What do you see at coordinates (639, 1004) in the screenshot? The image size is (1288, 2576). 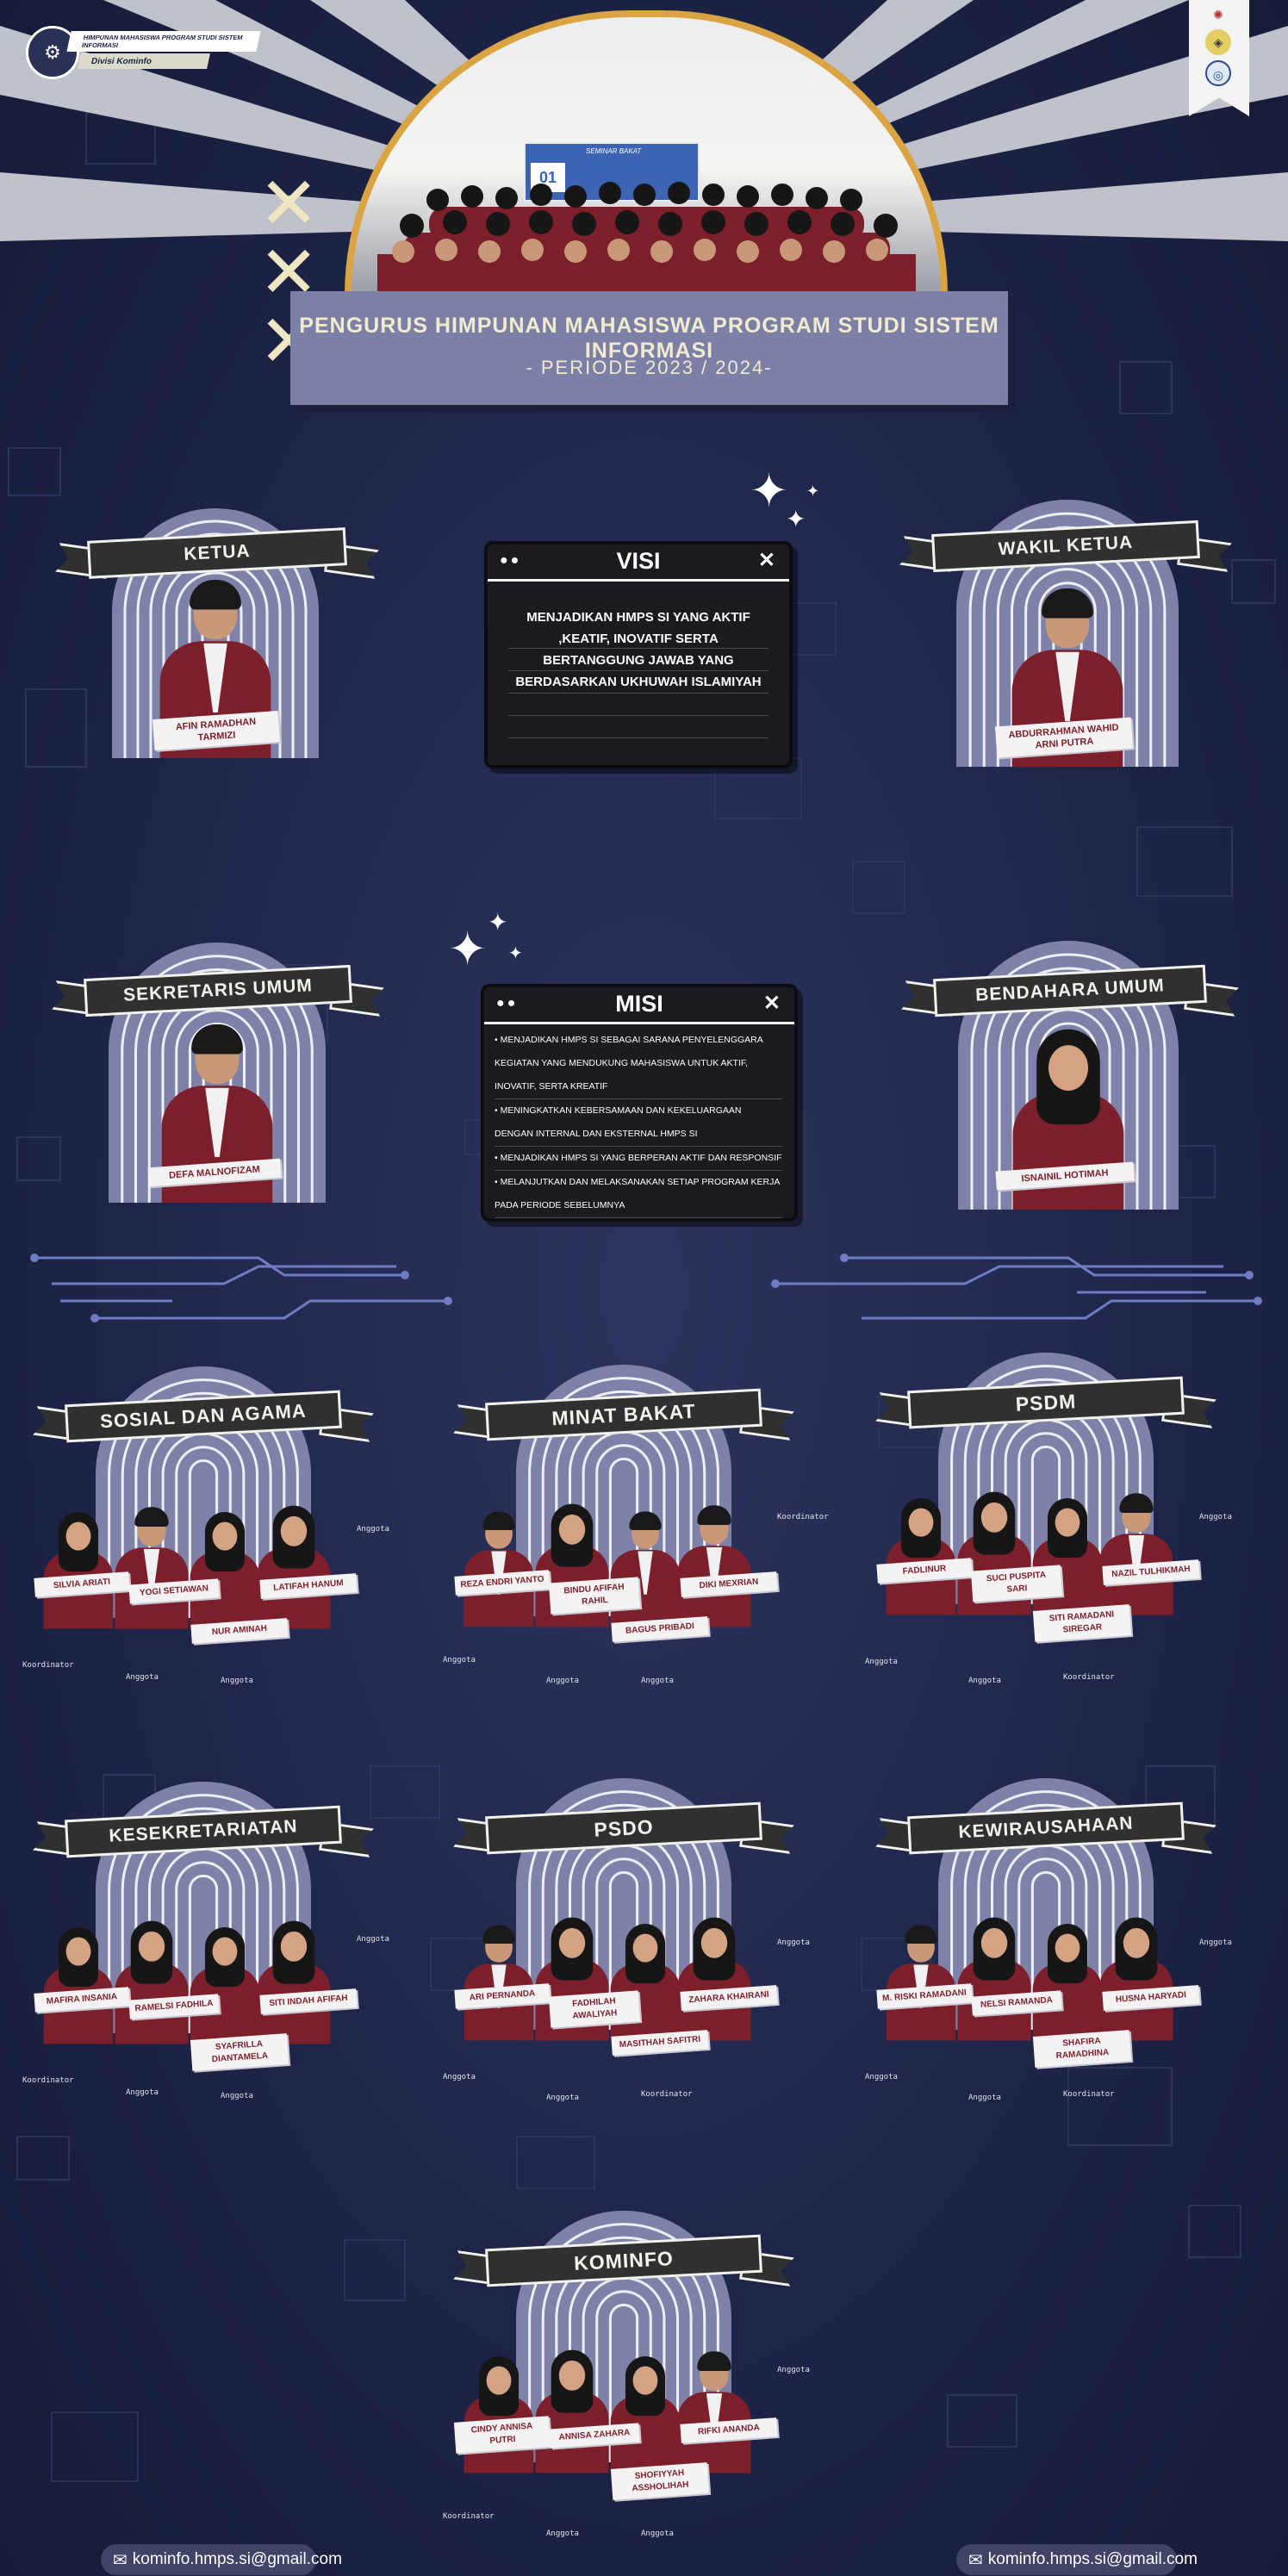 I see `misi-title: MISI` at bounding box center [639, 1004].